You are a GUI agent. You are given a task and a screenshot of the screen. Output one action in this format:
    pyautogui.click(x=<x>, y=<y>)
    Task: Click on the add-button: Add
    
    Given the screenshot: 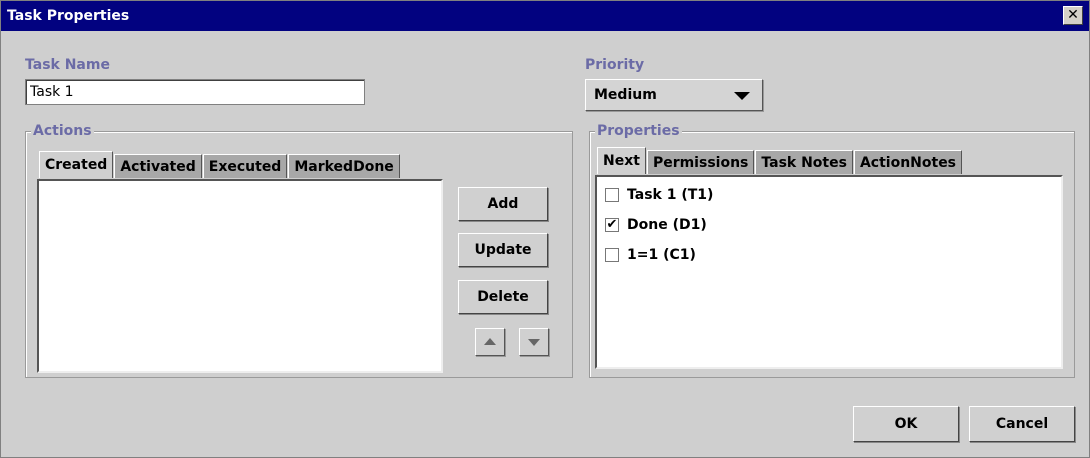 What is the action you would take?
    pyautogui.click(x=503, y=204)
    